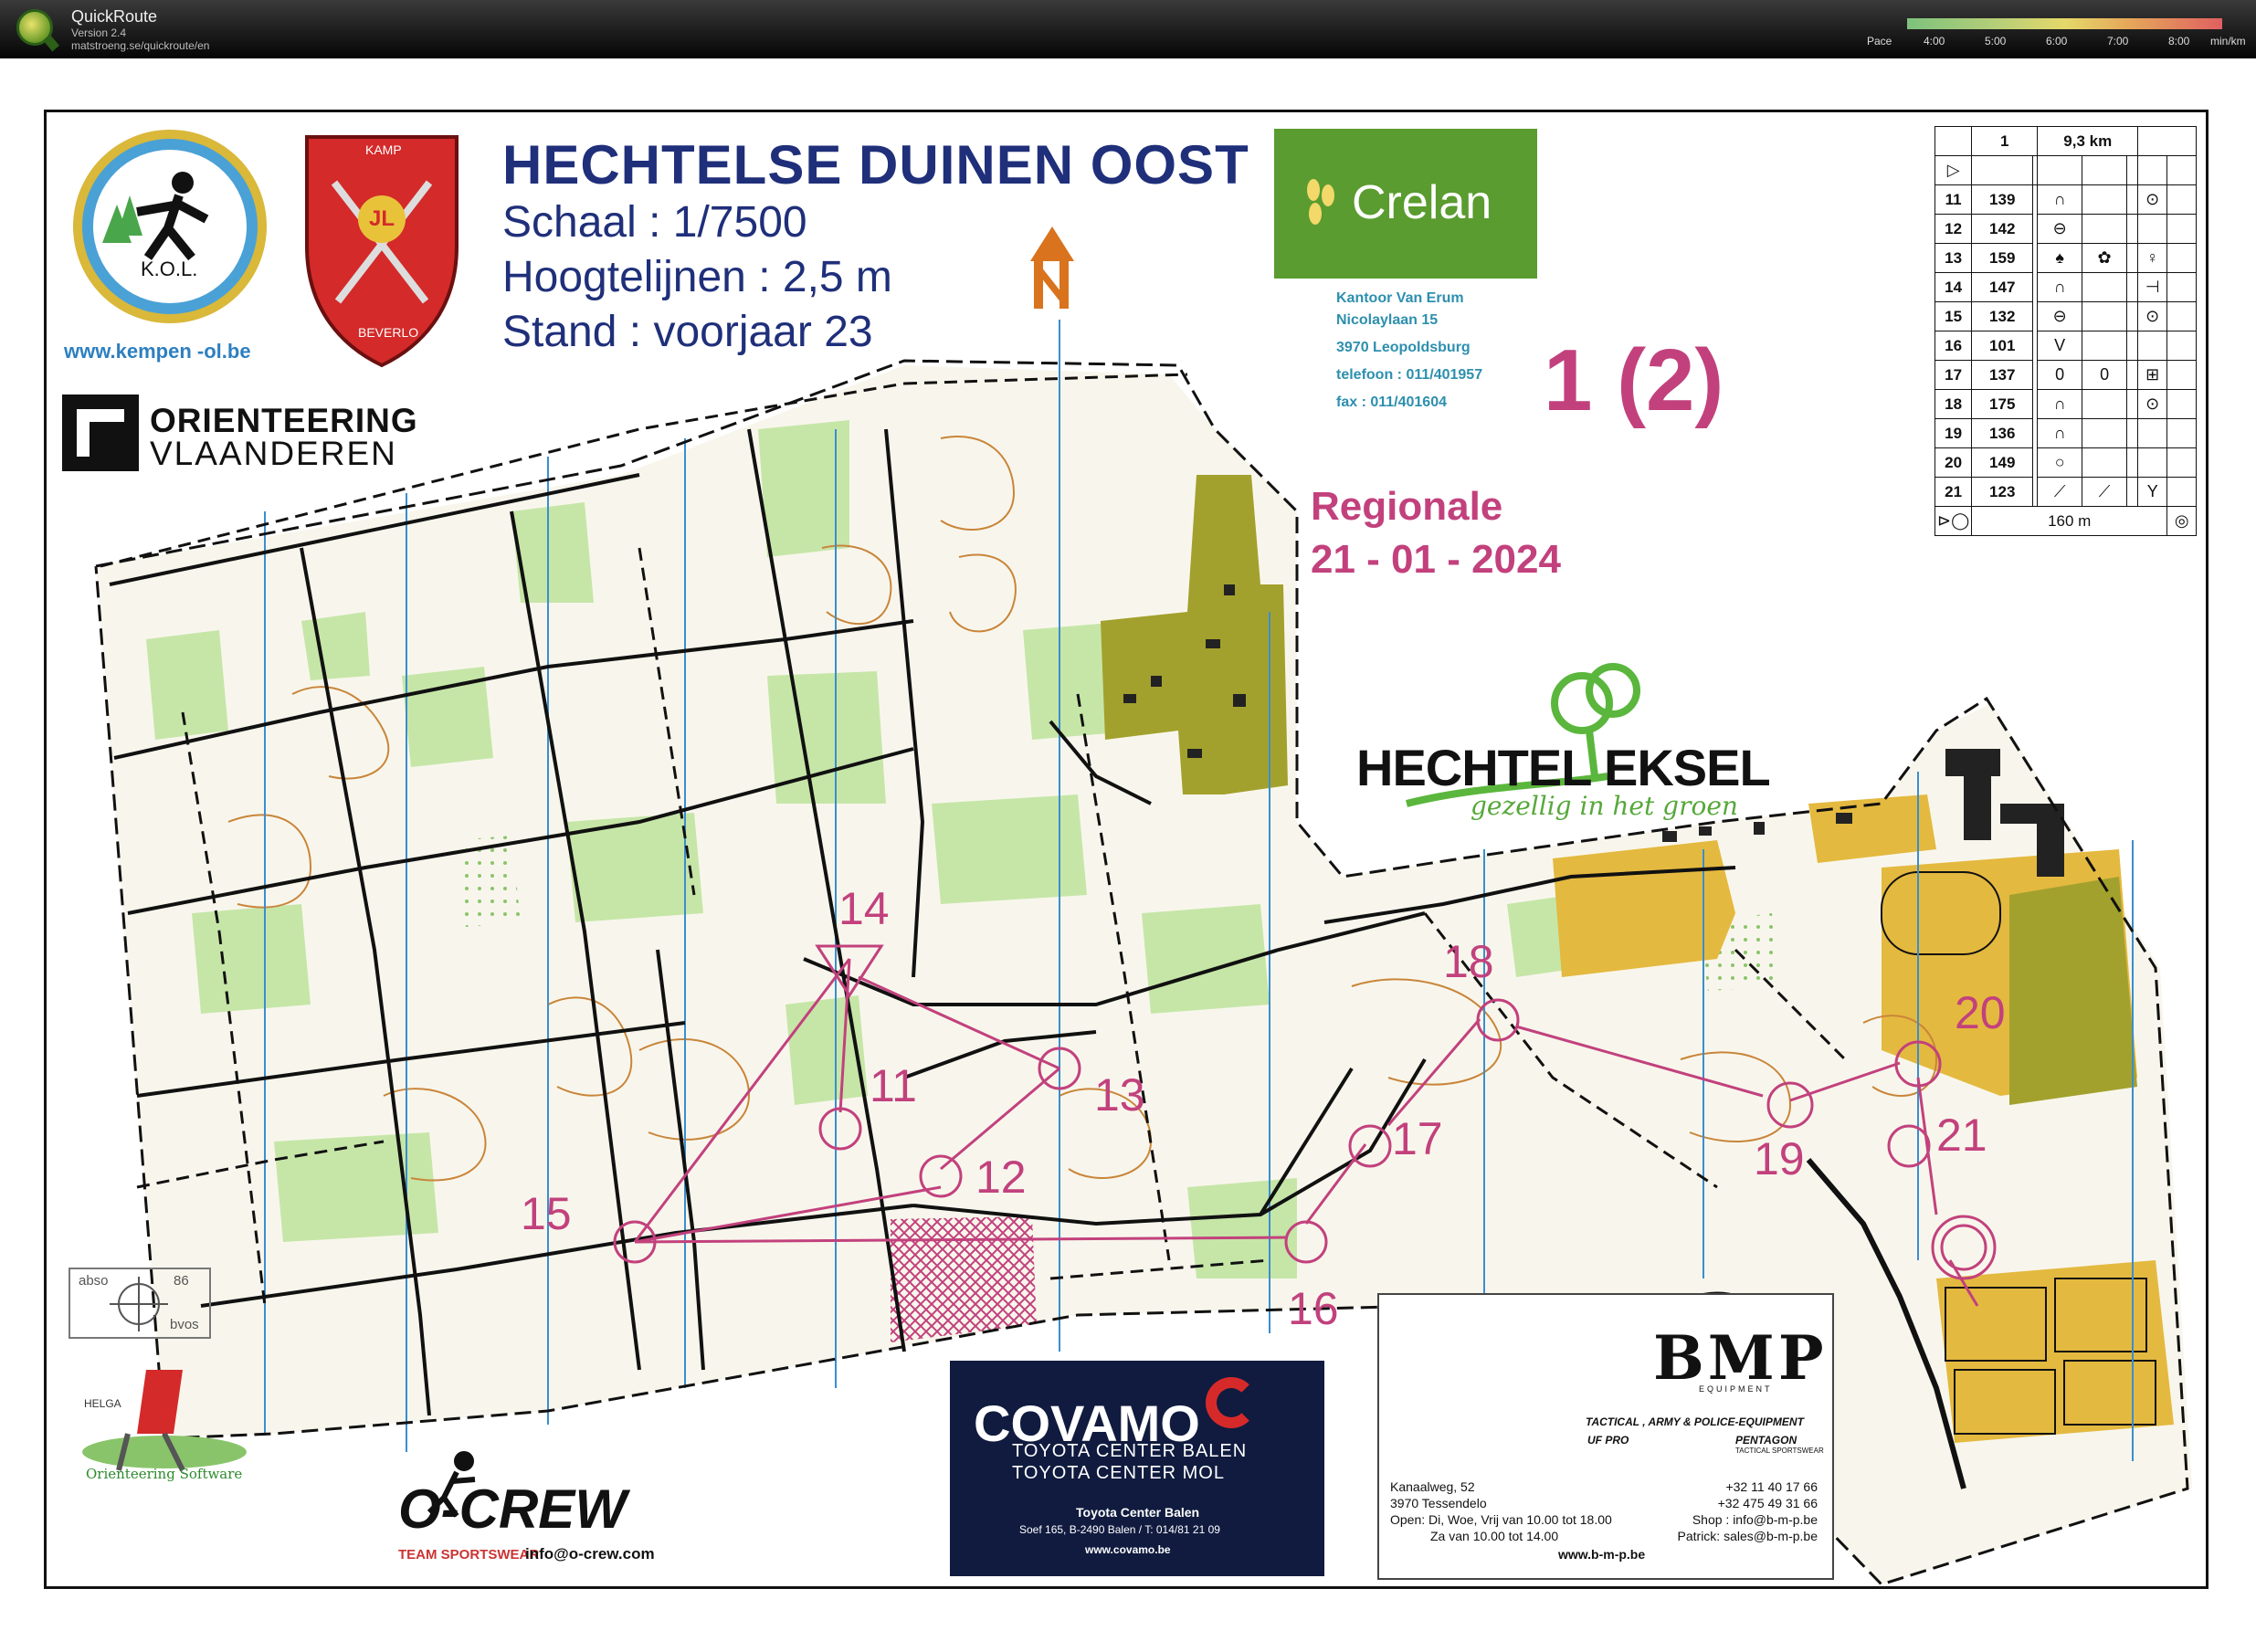 This screenshot has width=2256, height=1652. Describe the element at coordinates (1417, 1138) in the screenshot. I see `control-number: 17` at that location.